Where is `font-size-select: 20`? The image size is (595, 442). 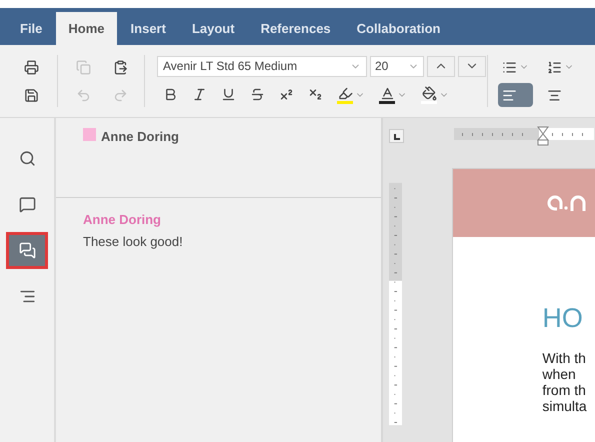
font-size-select: 20 is located at coordinates (397, 66).